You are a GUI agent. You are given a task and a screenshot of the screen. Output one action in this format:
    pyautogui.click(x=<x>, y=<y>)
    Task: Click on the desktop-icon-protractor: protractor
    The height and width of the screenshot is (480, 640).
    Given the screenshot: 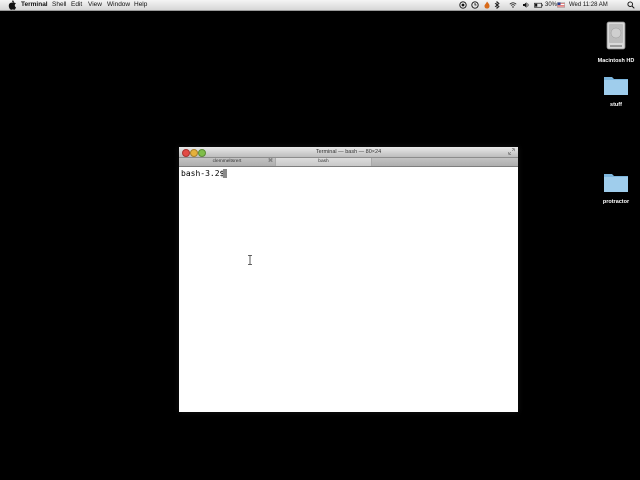 What is the action you would take?
    pyautogui.click(x=616, y=188)
    